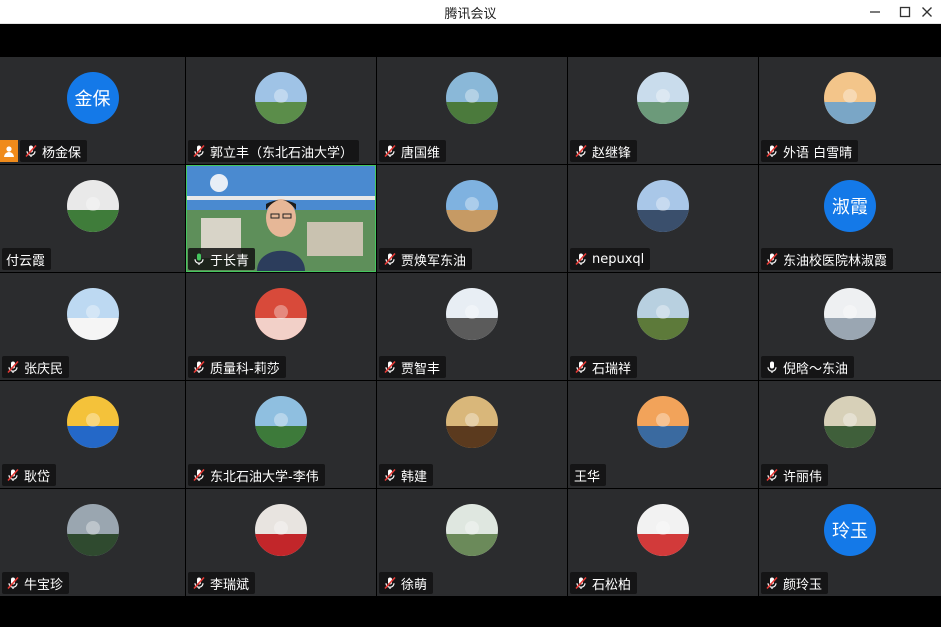 This screenshot has height=627, width=941. I want to click on participant-nametag: 王华, so click(588, 475).